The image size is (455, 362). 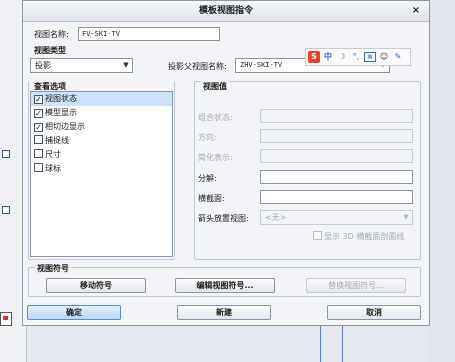 I want to click on user-icon: ☺, so click(x=384, y=57).